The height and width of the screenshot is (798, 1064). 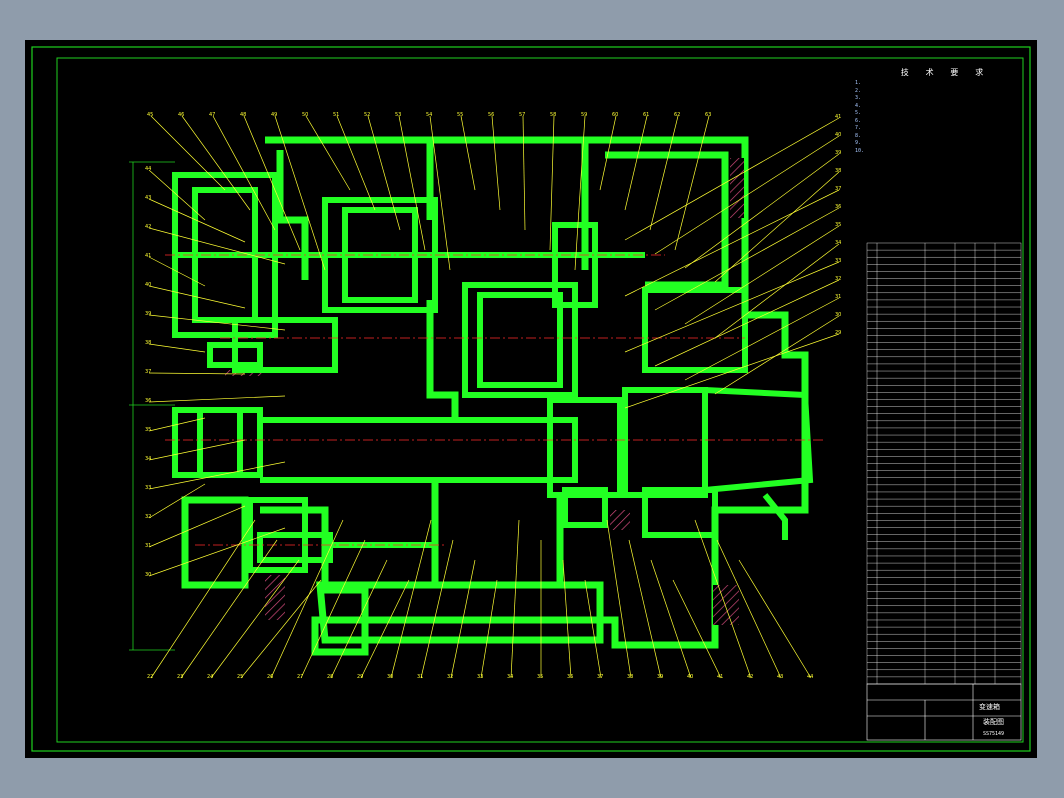 I want to click on parts-list-table, so click(x=944, y=463).